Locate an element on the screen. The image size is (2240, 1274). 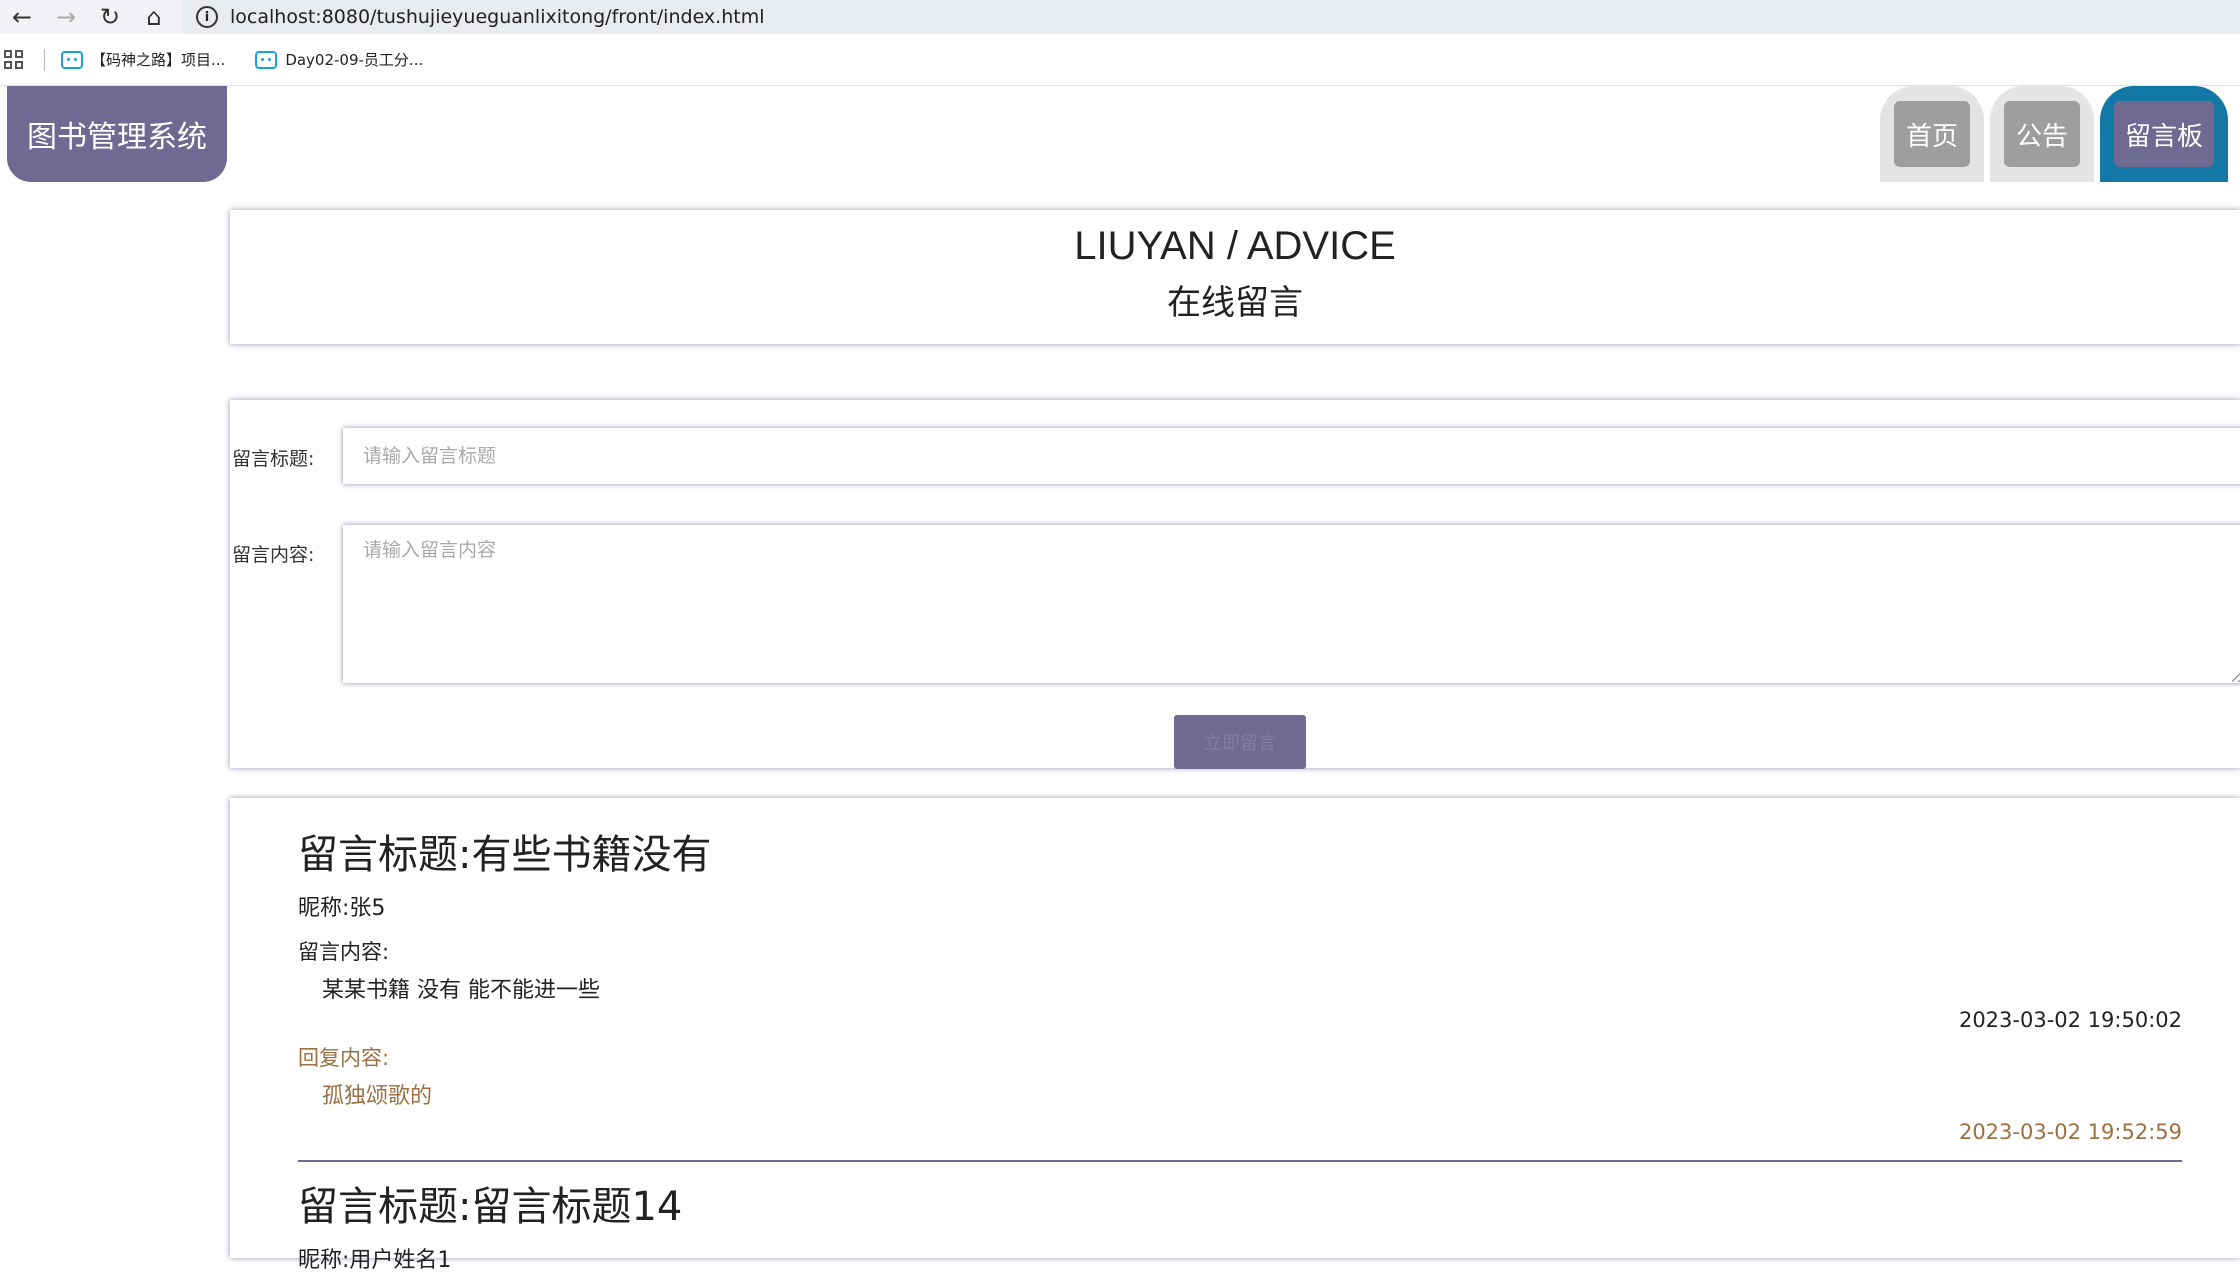
forward-arrow-icon: → is located at coordinates (66, 17).